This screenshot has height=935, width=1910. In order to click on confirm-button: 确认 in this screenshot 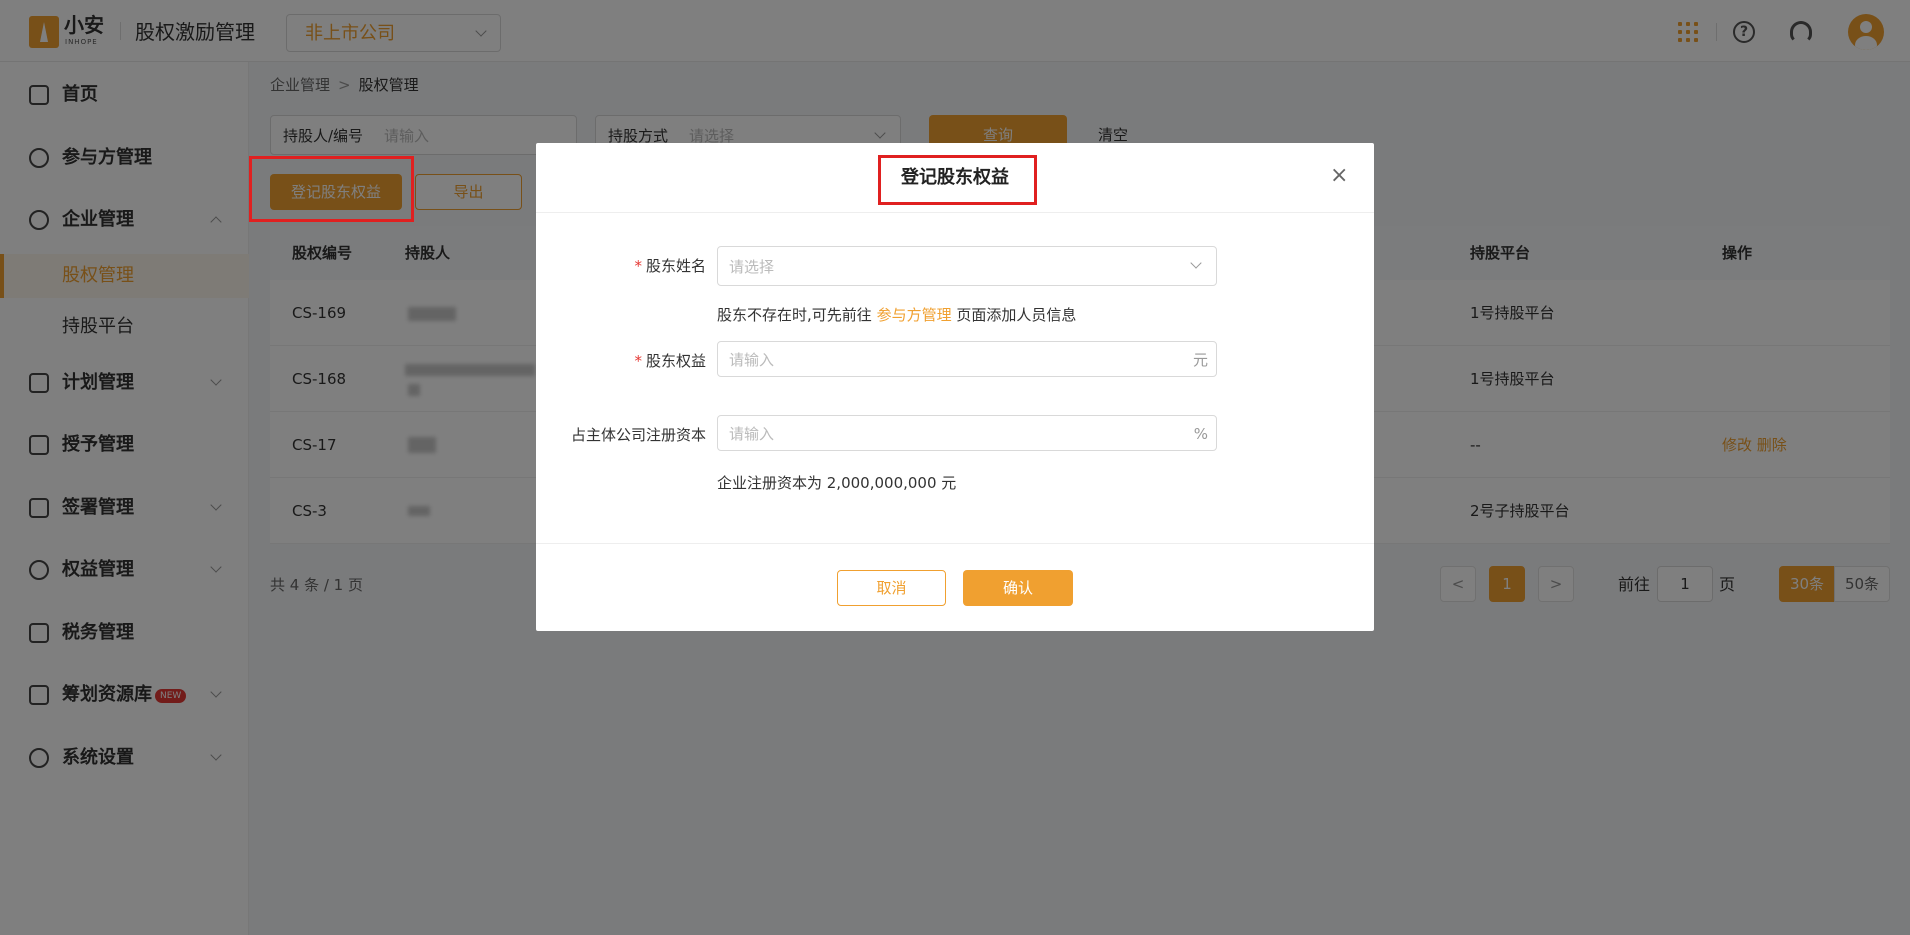, I will do `click(1018, 588)`.